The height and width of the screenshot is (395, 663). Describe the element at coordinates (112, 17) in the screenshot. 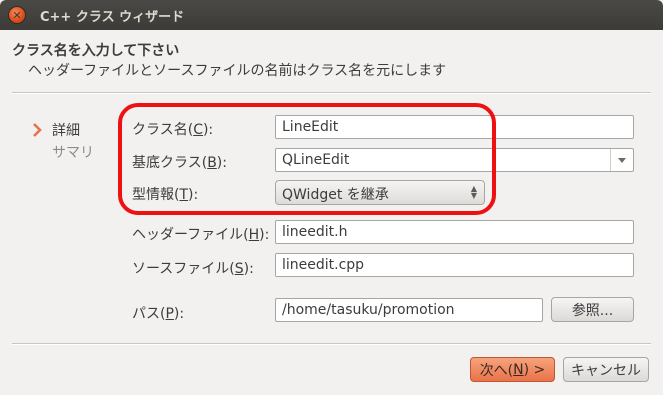

I see `window-title: C++ クラス ウィザード` at that location.